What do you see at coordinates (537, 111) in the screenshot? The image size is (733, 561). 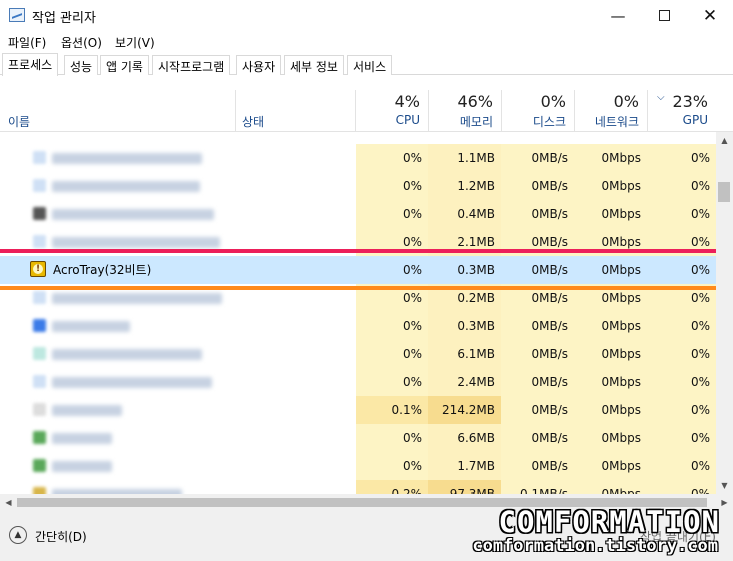 I see `column-disk: 0% 디스크` at bounding box center [537, 111].